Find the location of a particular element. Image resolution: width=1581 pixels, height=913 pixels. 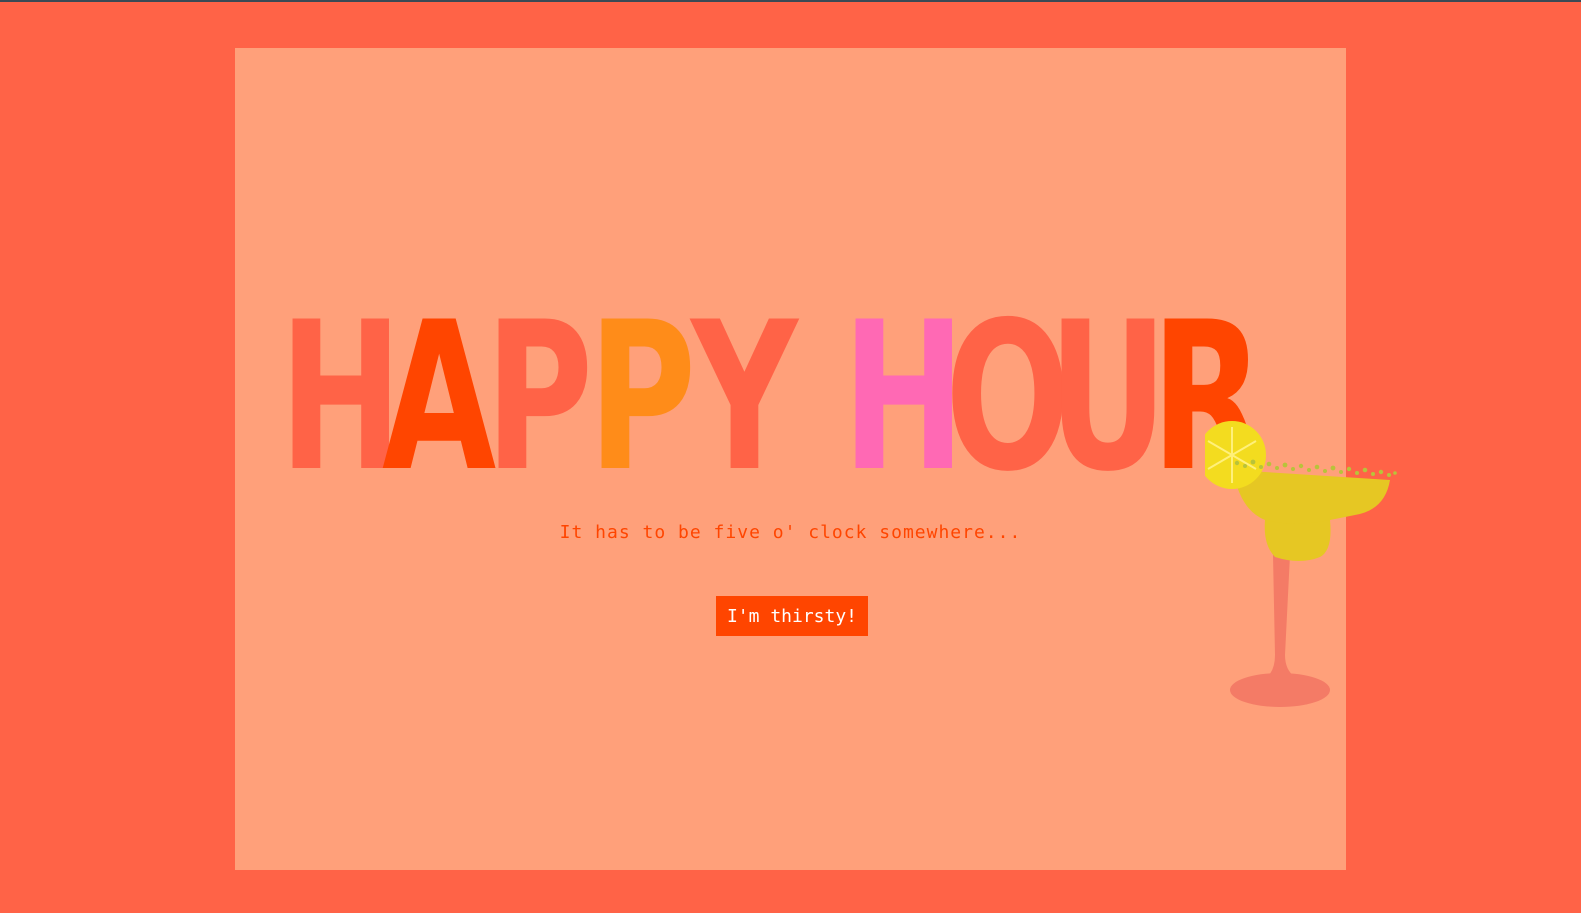

title-letter-p2: P is located at coordinates (642, 398).